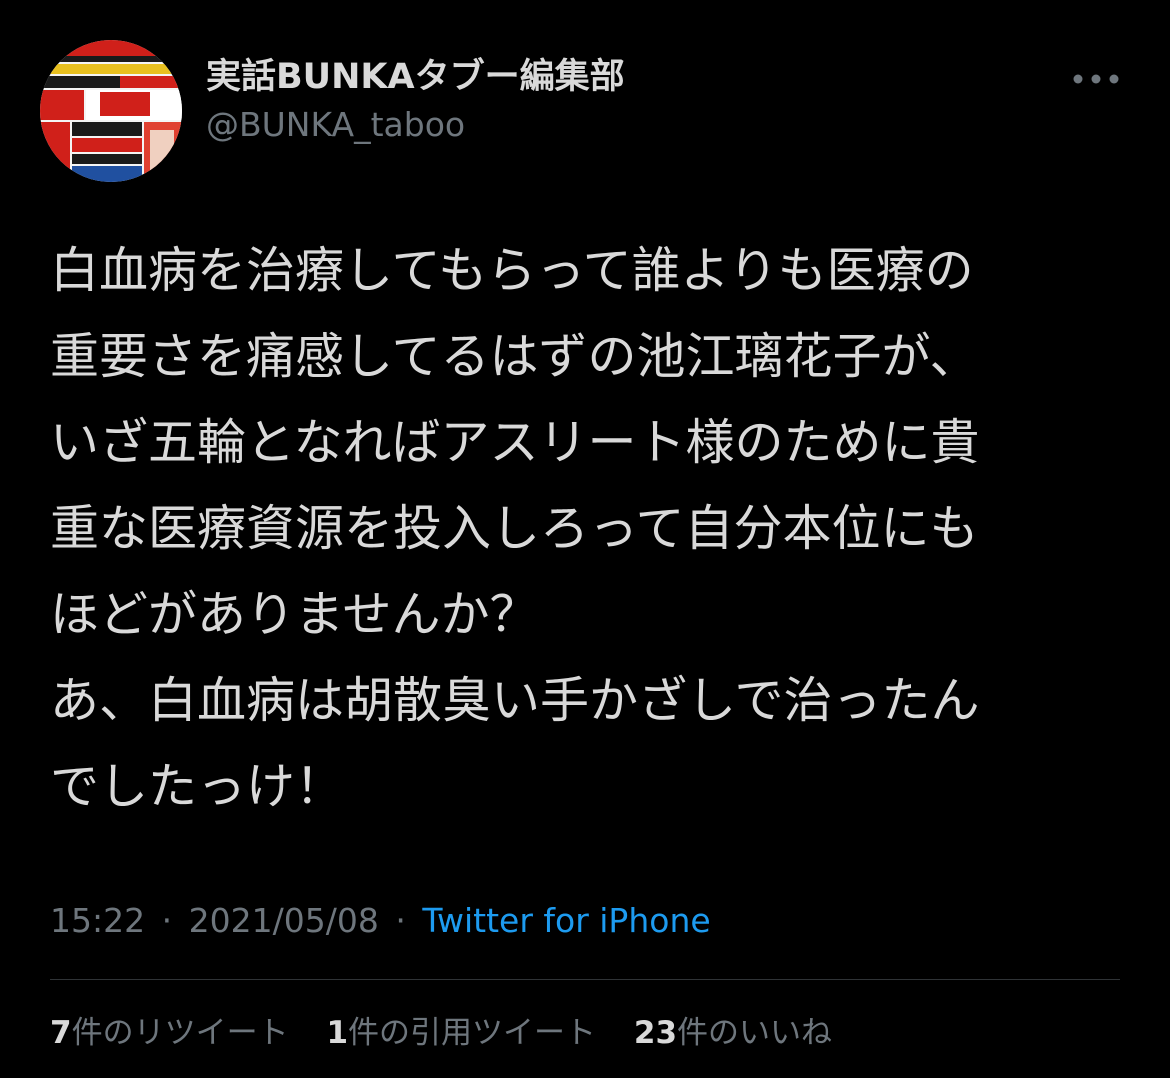 This screenshot has width=1170, height=1078. I want to click on avatar, so click(111, 111).